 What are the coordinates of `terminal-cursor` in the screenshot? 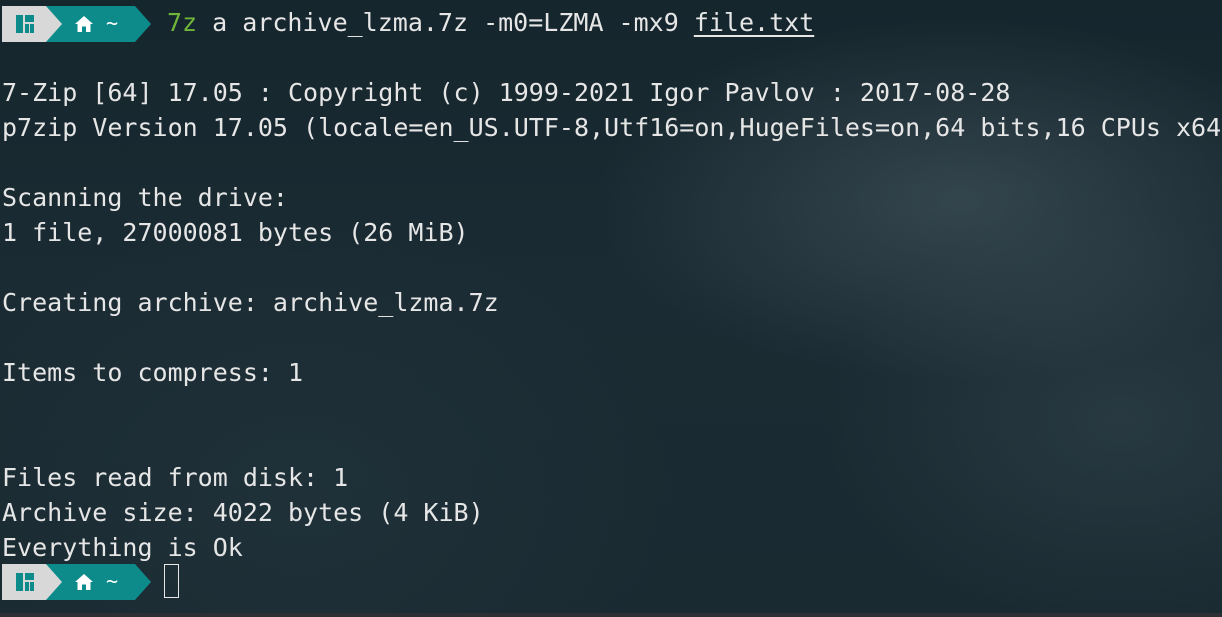 It's located at (171, 581).